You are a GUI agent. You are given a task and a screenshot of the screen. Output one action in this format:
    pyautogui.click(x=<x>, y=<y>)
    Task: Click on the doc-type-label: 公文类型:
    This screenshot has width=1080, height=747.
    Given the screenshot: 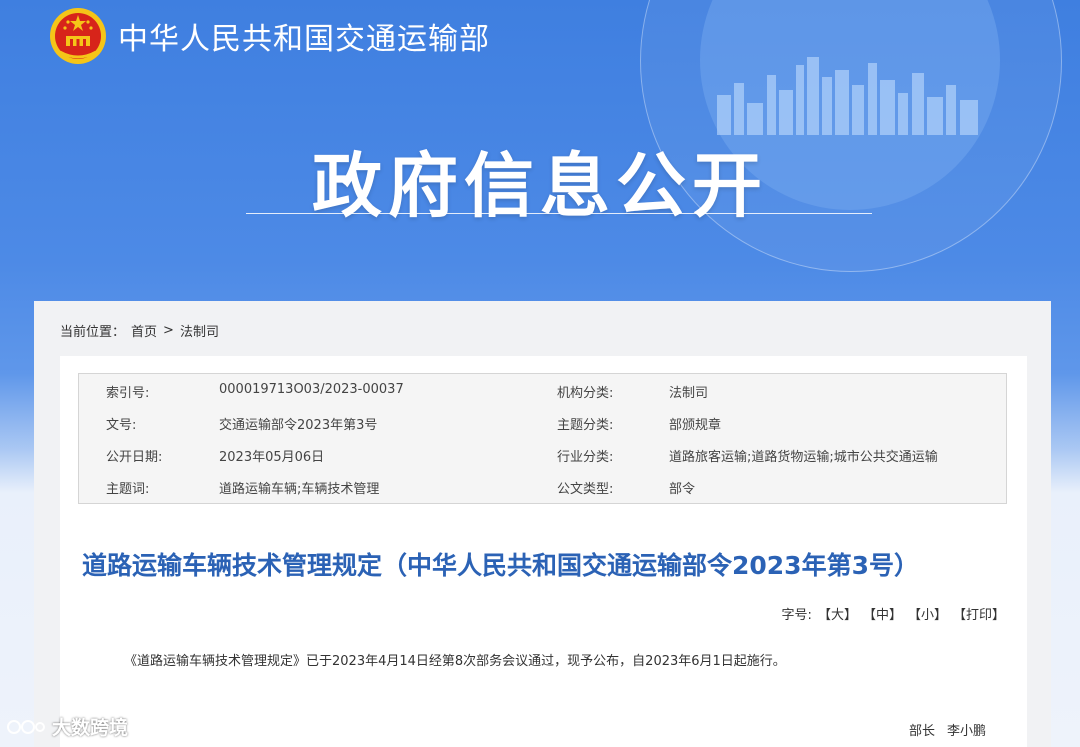 What is the action you would take?
    pyautogui.click(x=585, y=489)
    